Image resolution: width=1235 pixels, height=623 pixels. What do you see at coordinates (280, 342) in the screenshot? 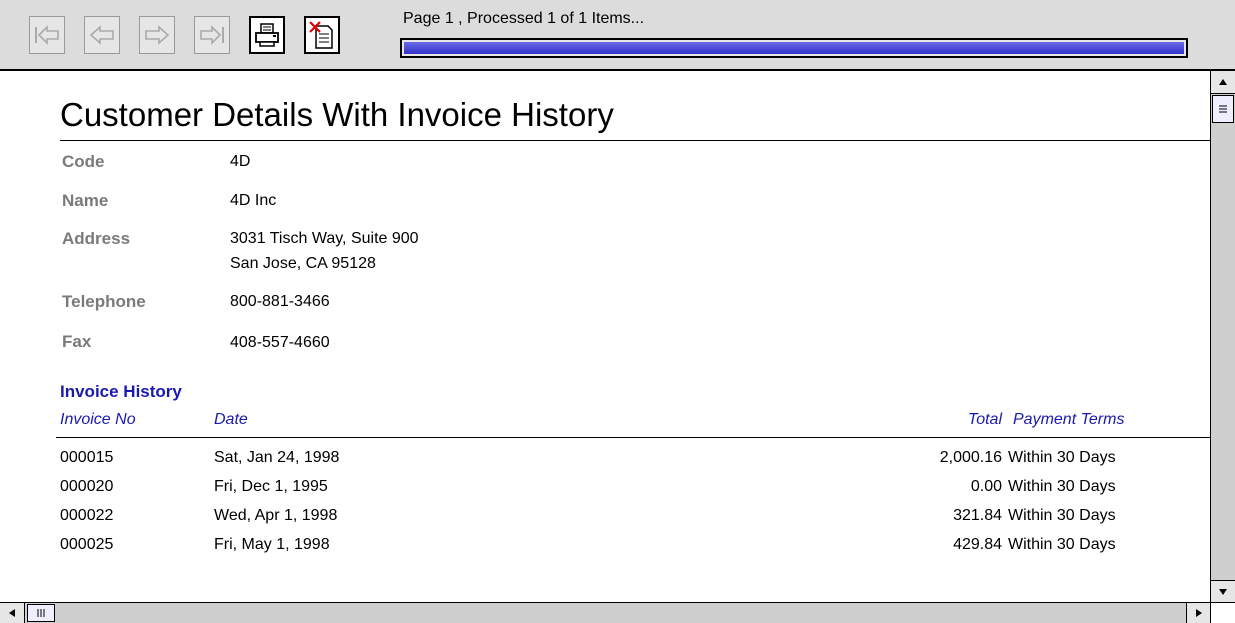
I see `fax-value: 408-557-4660` at bounding box center [280, 342].